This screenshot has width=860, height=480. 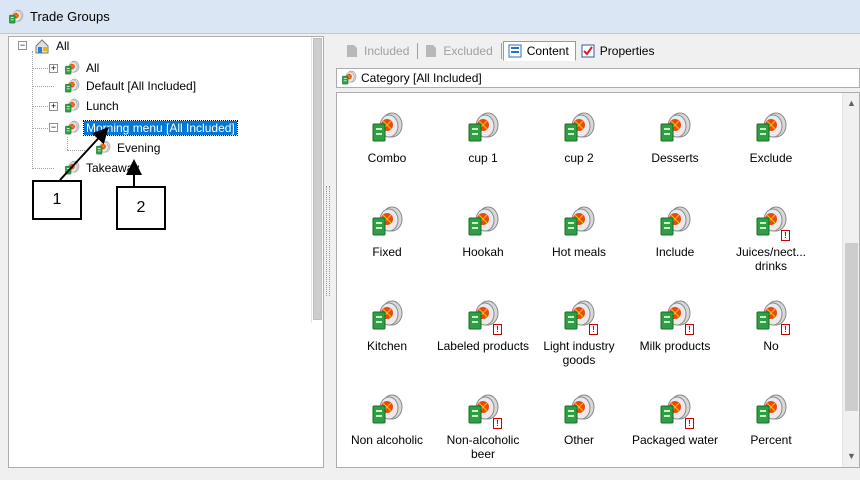 I want to click on scroll-down-icon: ▼, so click(x=851, y=456).